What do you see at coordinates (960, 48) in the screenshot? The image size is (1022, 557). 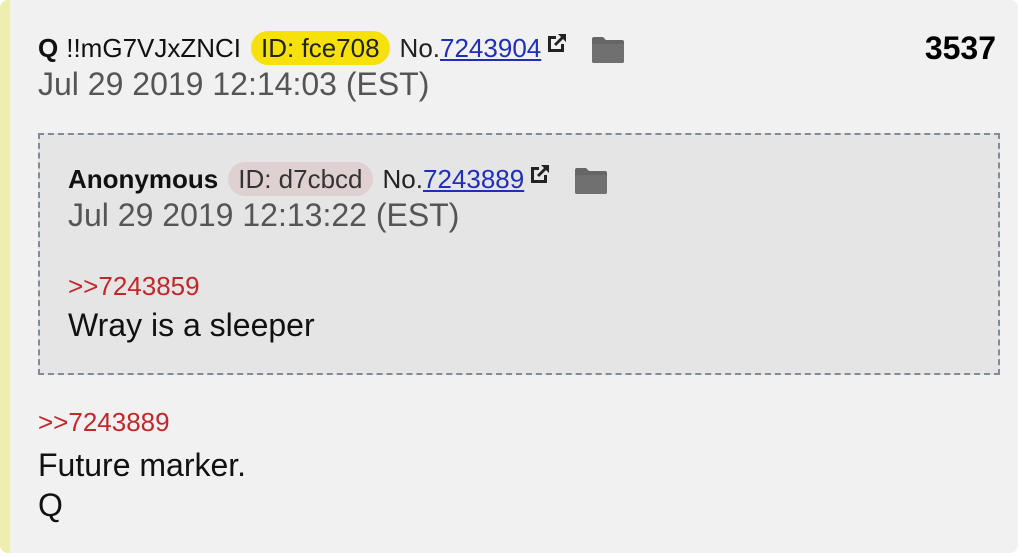 I see `post-count: 3537` at bounding box center [960, 48].